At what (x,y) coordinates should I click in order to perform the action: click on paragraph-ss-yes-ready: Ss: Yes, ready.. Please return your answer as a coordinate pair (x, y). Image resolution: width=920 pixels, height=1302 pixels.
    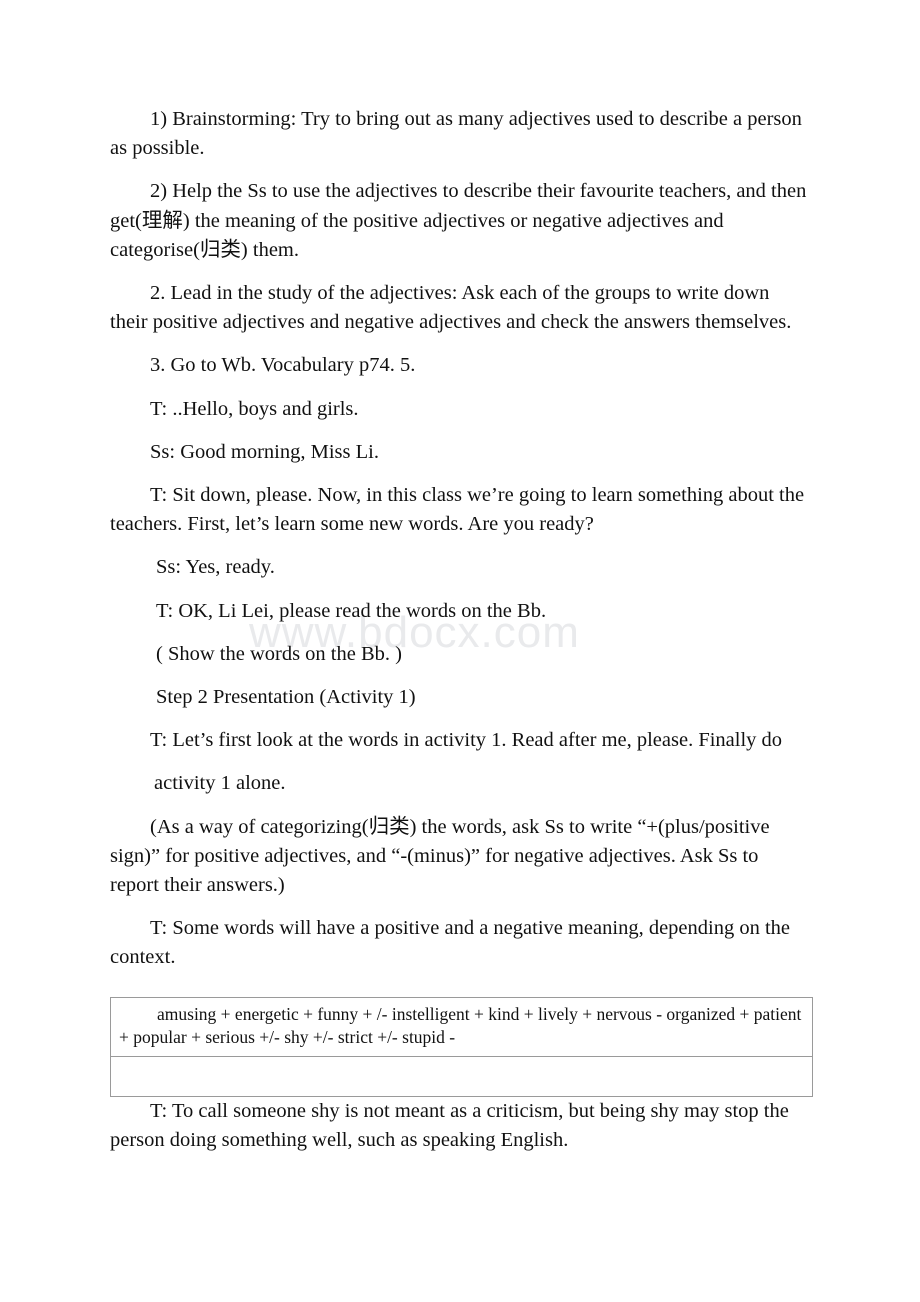
    Looking at the image, I should click on (215, 567).